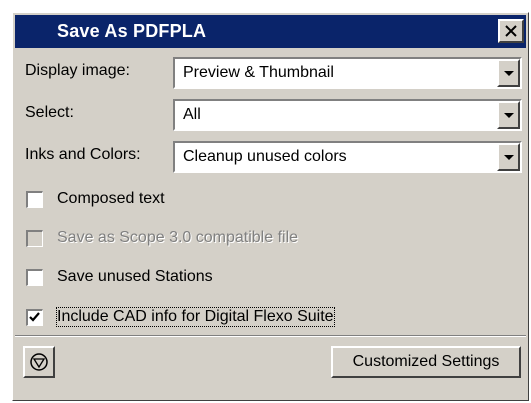  What do you see at coordinates (77, 70) in the screenshot?
I see `display-image-label: Display image:` at bounding box center [77, 70].